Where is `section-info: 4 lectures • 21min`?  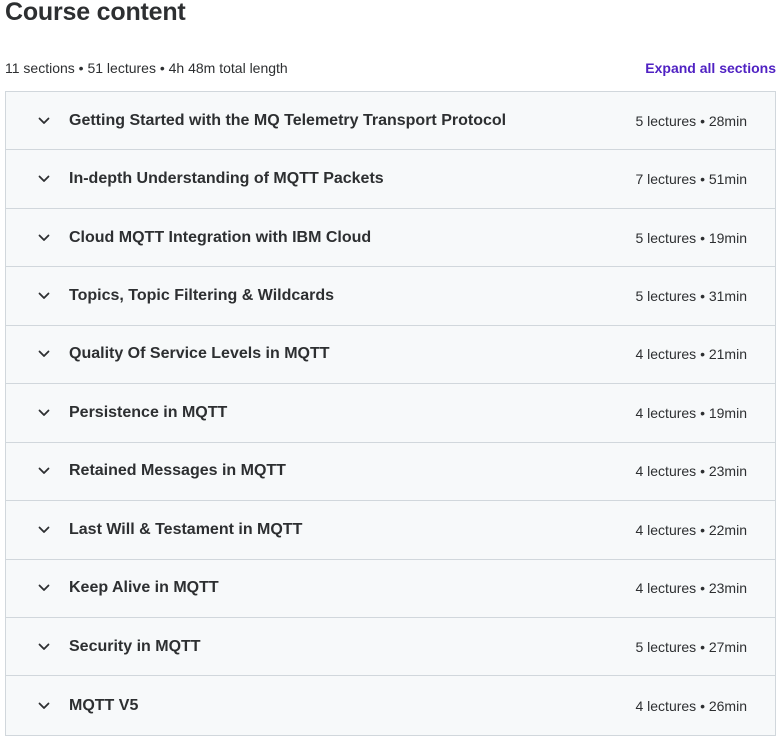 section-info: 4 lectures • 21min is located at coordinates (691, 354).